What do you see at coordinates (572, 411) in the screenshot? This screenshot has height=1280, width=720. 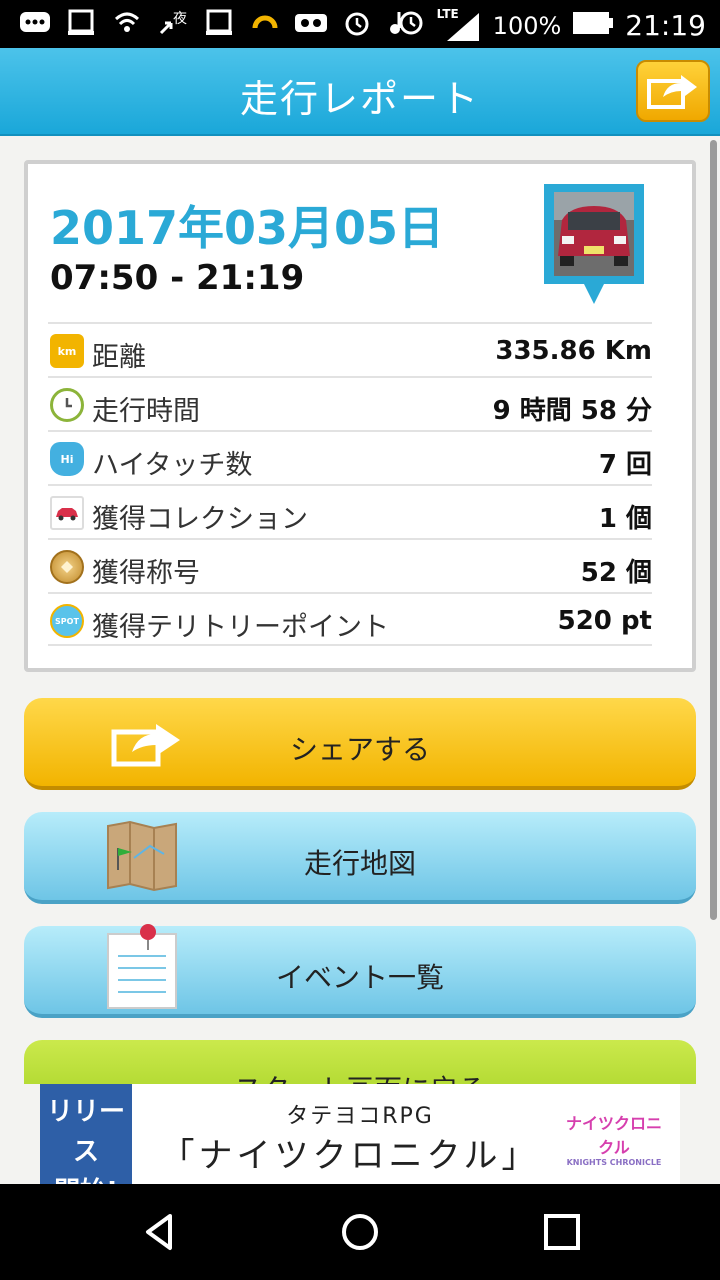 I see `stat-value: 9 時間 58 分` at bounding box center [572, 411].